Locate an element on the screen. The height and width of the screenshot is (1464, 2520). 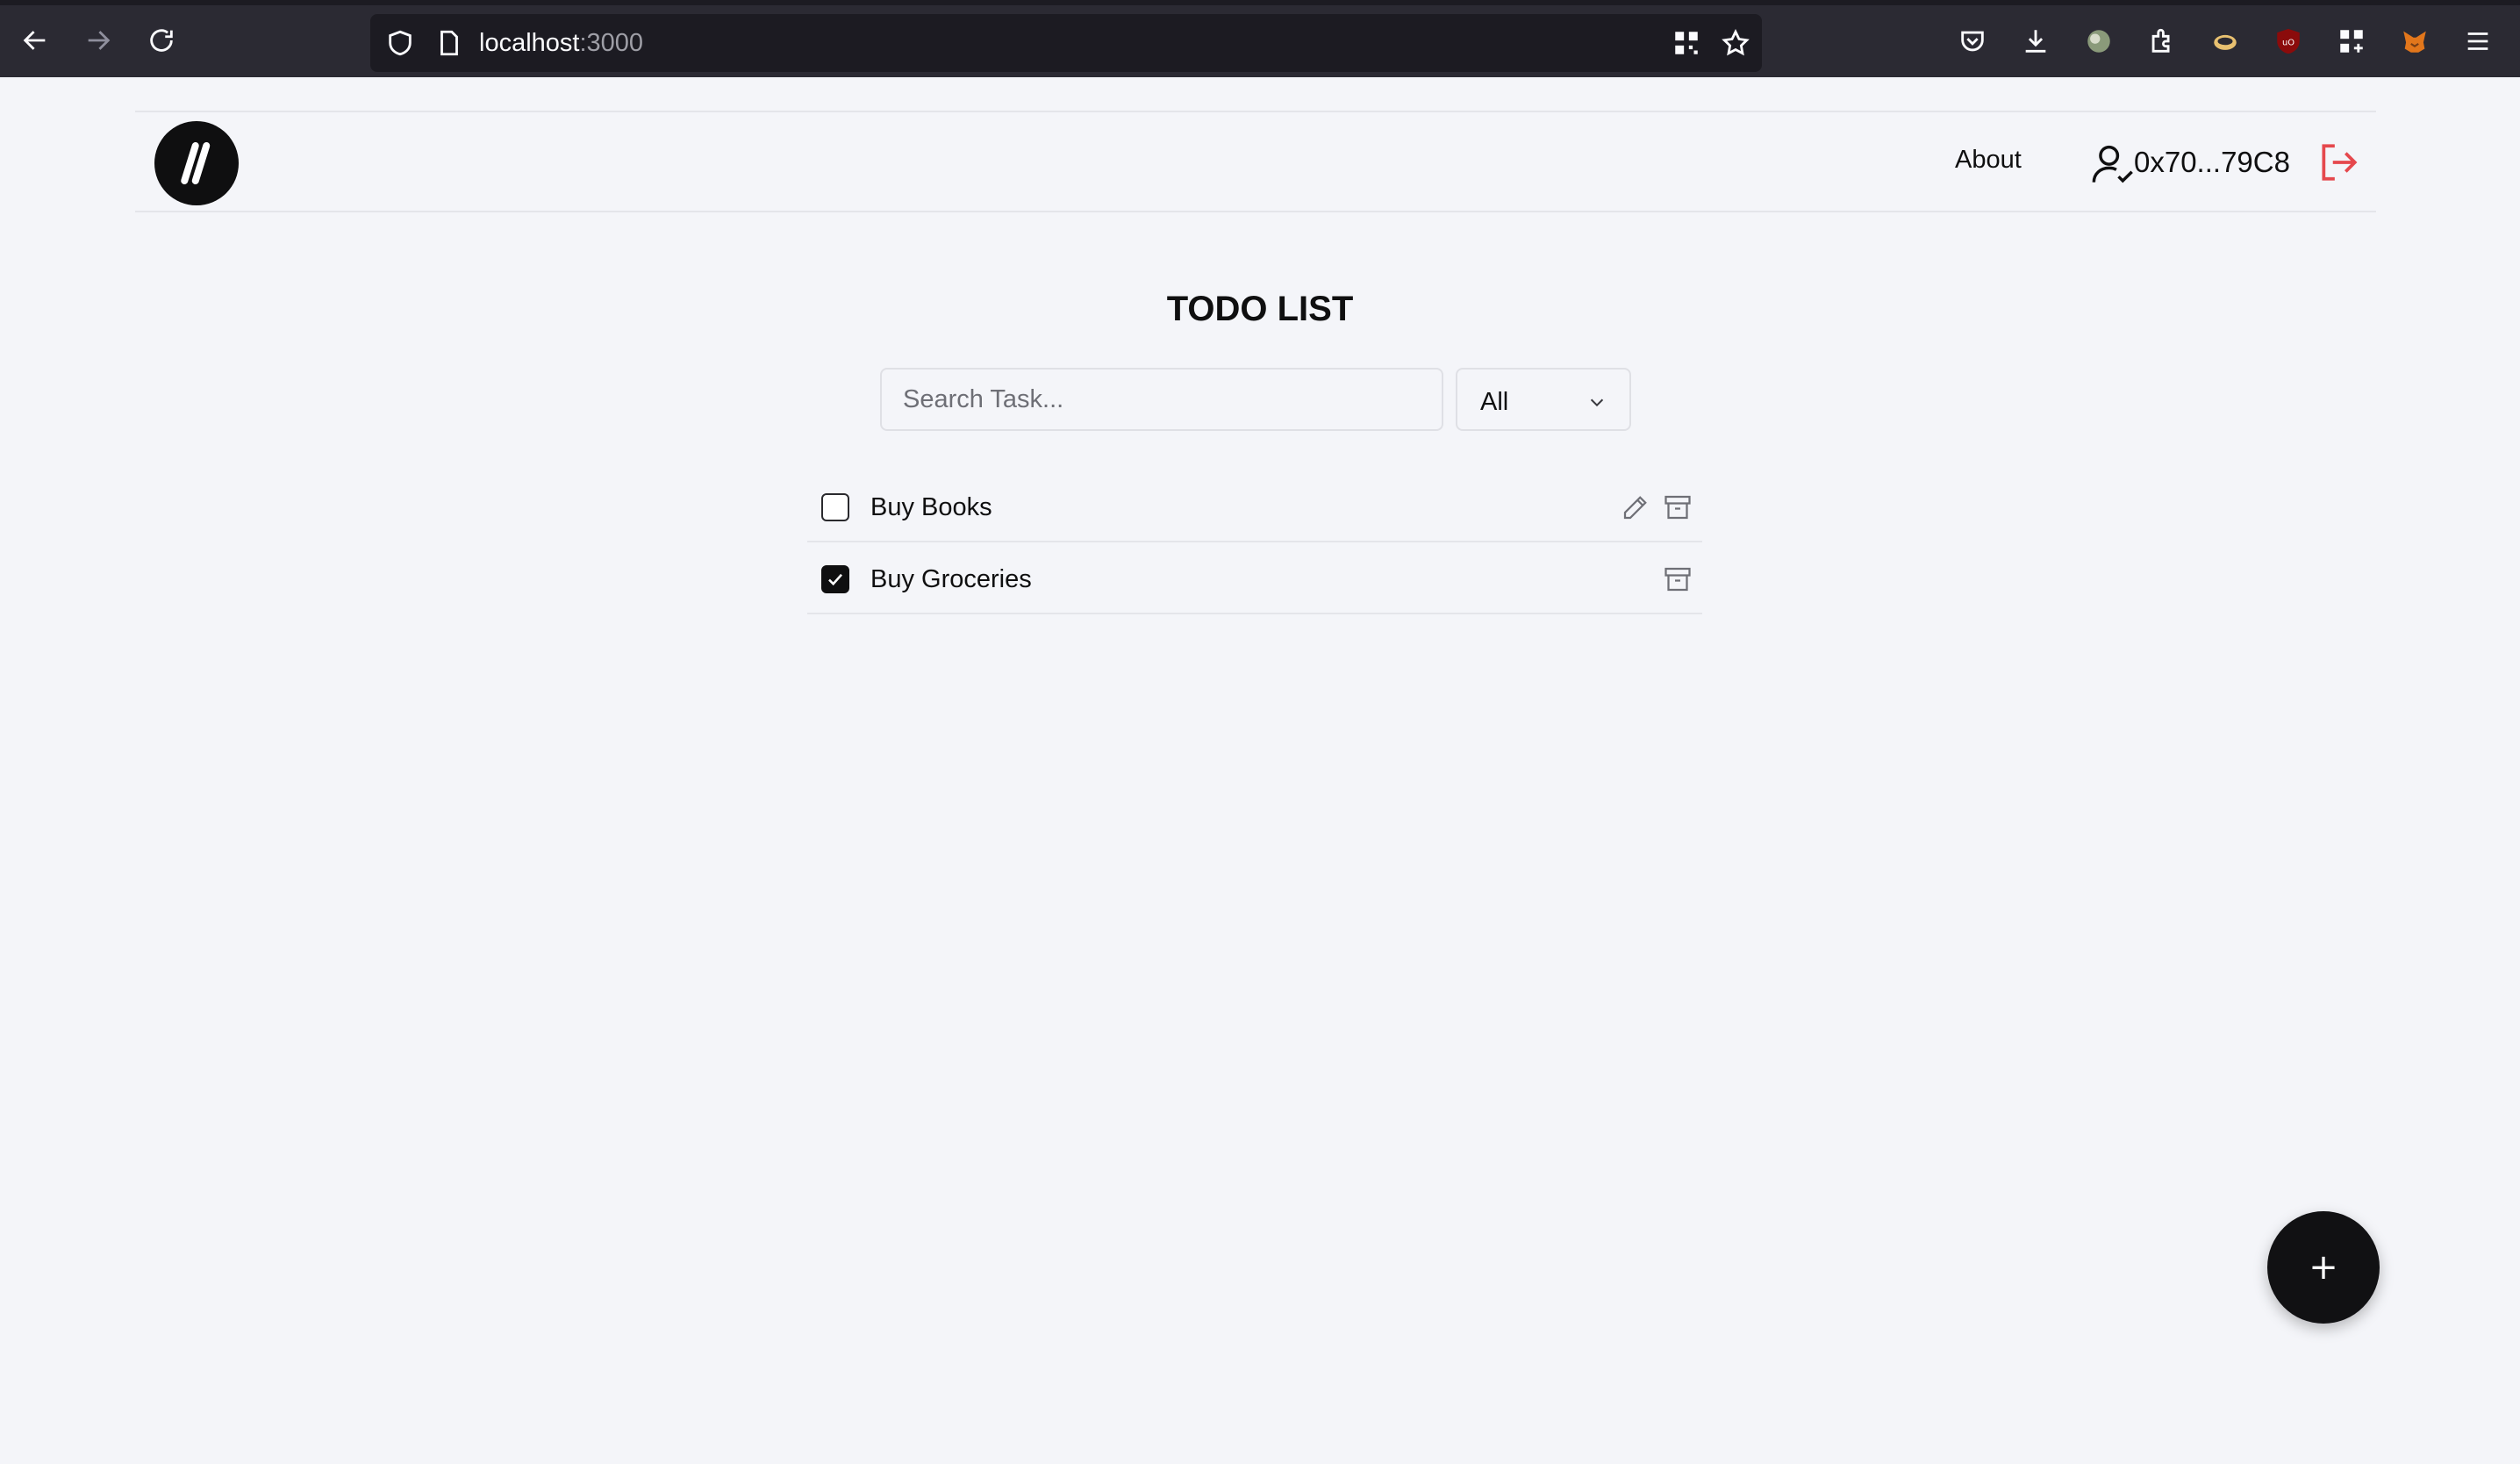
checkmark-icon is located at coordinates (835, 579).